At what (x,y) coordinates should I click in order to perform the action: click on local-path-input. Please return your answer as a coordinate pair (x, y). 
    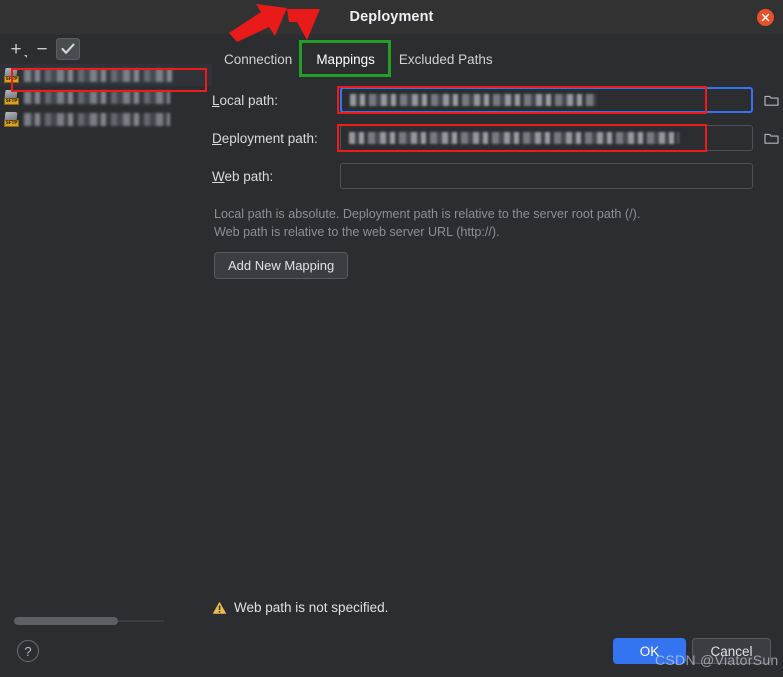
    Looking at the image, I should click on (546, 100).